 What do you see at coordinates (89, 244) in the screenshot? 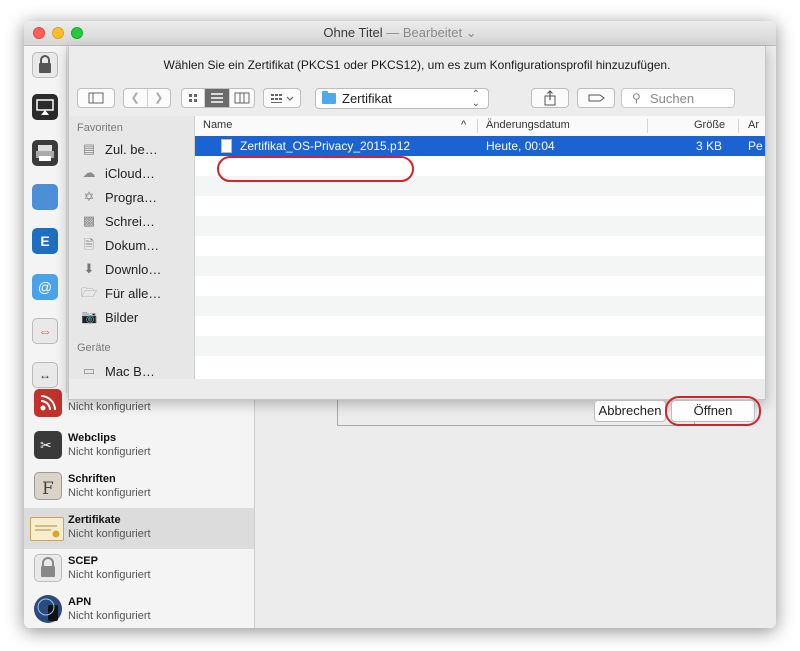
I see `documents-icon: 🗎` at bounding box center [89, 244].